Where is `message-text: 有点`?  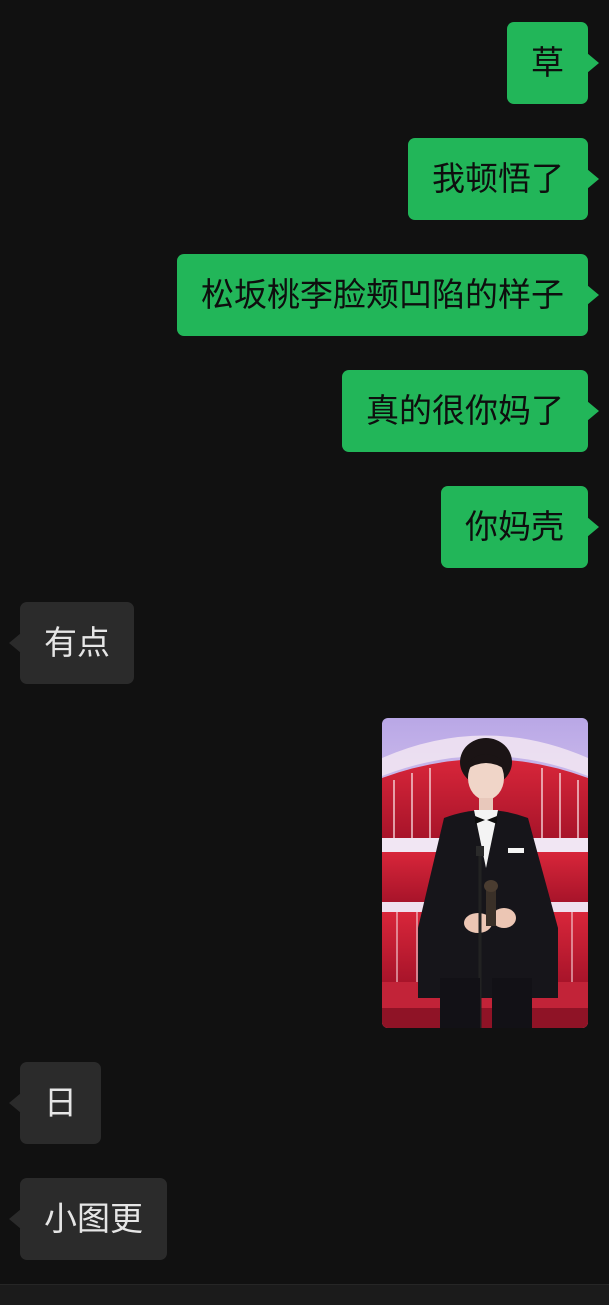 message-text: 有点 is located at coordinates (77, 642).